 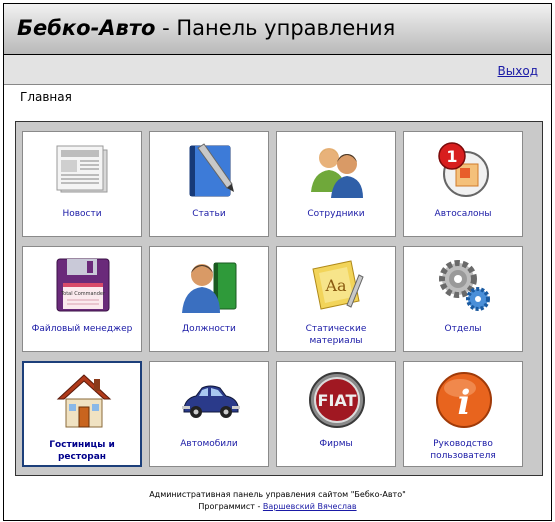 I want to click on tile-label: Автосалоны, so click(x=463, y=214).